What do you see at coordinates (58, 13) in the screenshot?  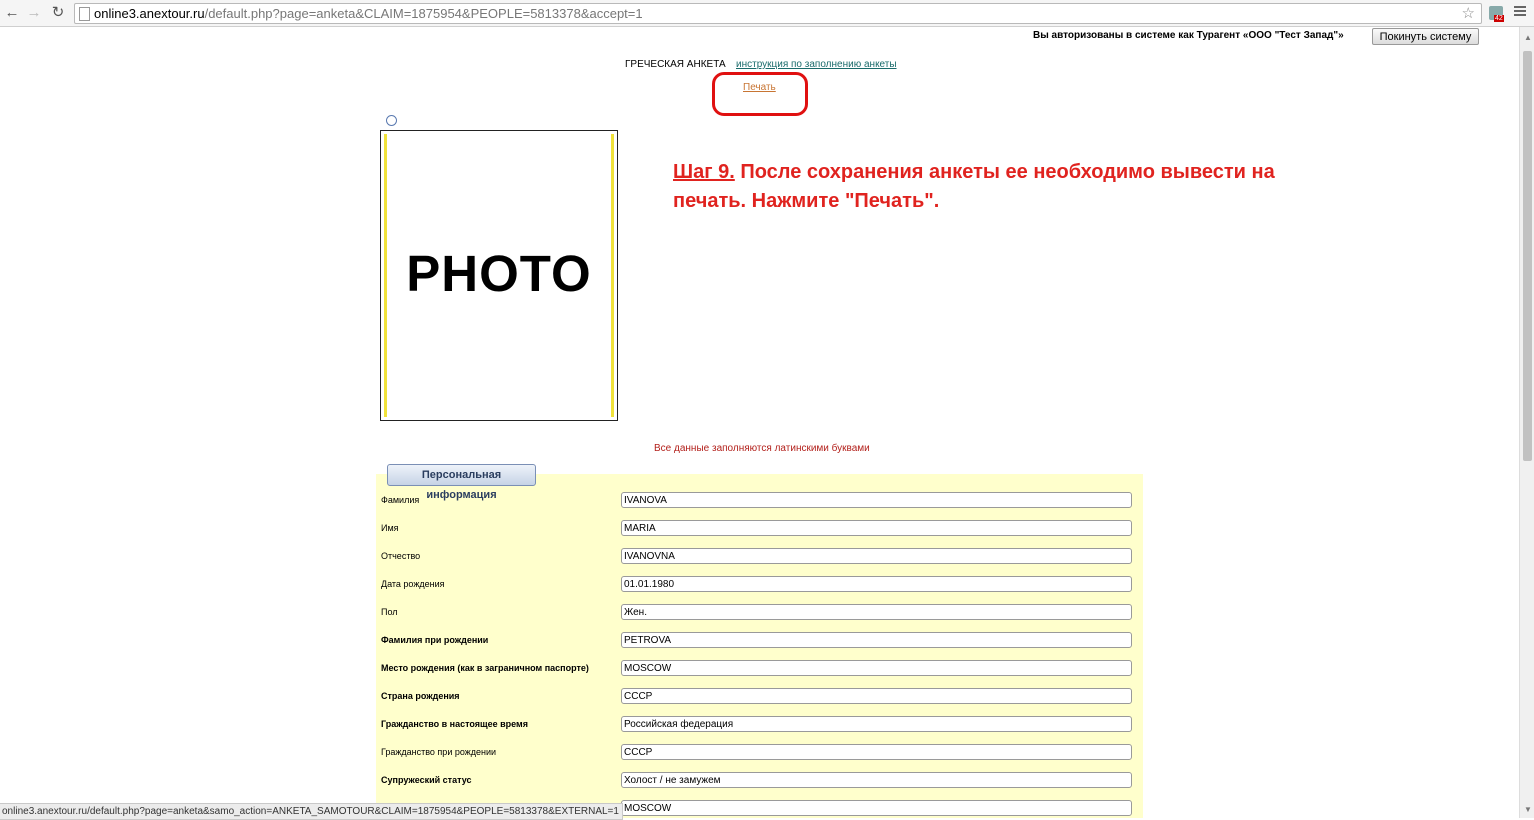 I see `reload-icon: ↻` at bounding box center [58, 13].